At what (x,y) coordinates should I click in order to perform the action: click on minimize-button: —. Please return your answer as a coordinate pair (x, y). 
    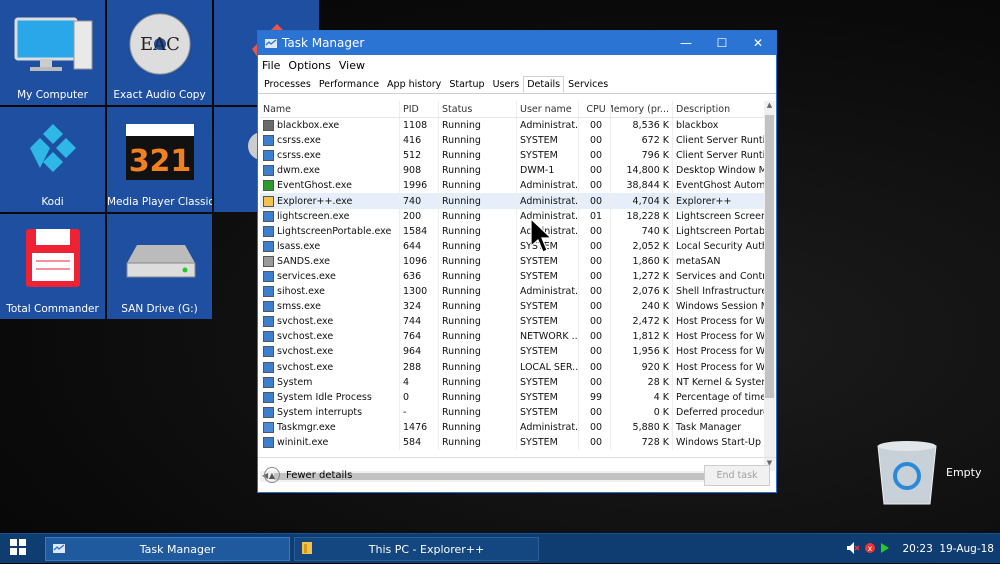
    Looking at the image, I should click on (686, 43).